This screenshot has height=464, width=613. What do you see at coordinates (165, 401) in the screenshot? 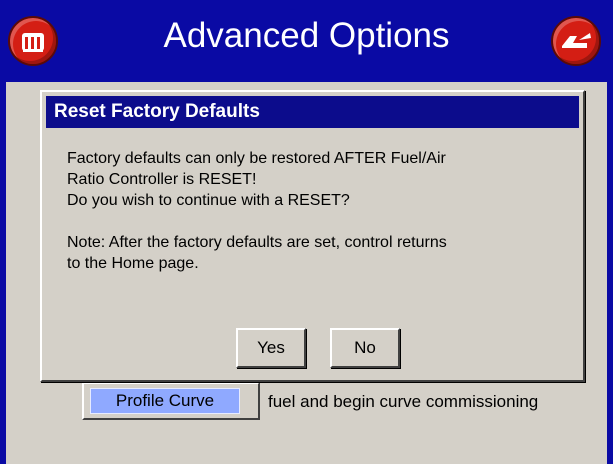
I see `profile-curve-label: Profile Curve` at bounding box center [165, 401].